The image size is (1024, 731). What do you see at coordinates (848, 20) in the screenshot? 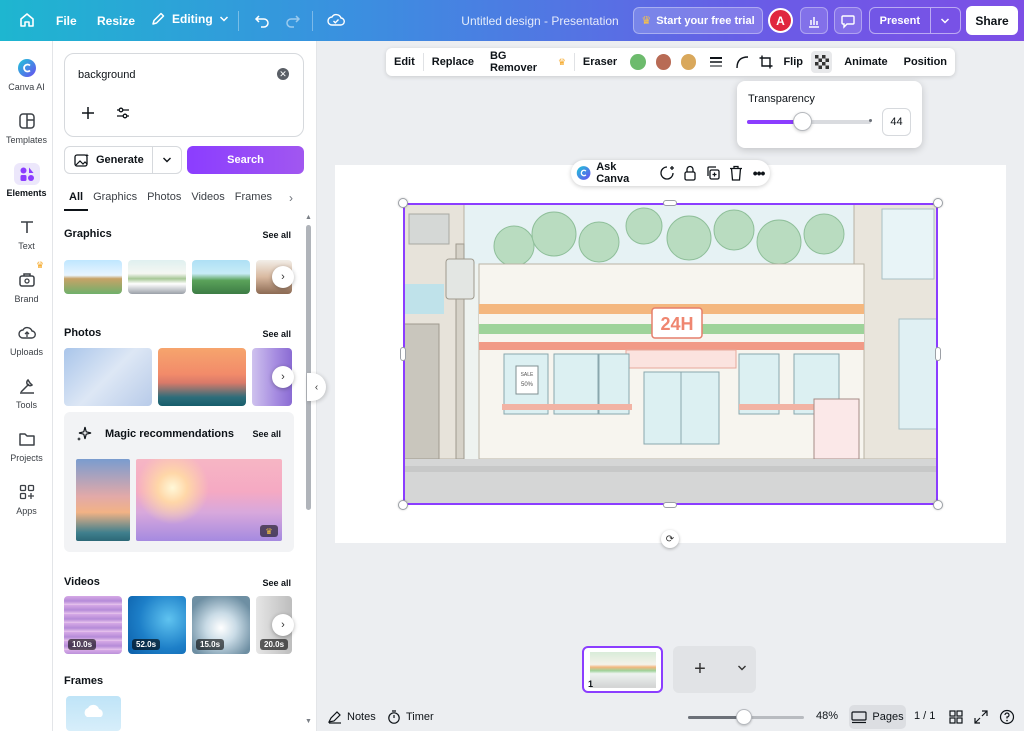
I see `comments-button` at bounding box center [848, 20].